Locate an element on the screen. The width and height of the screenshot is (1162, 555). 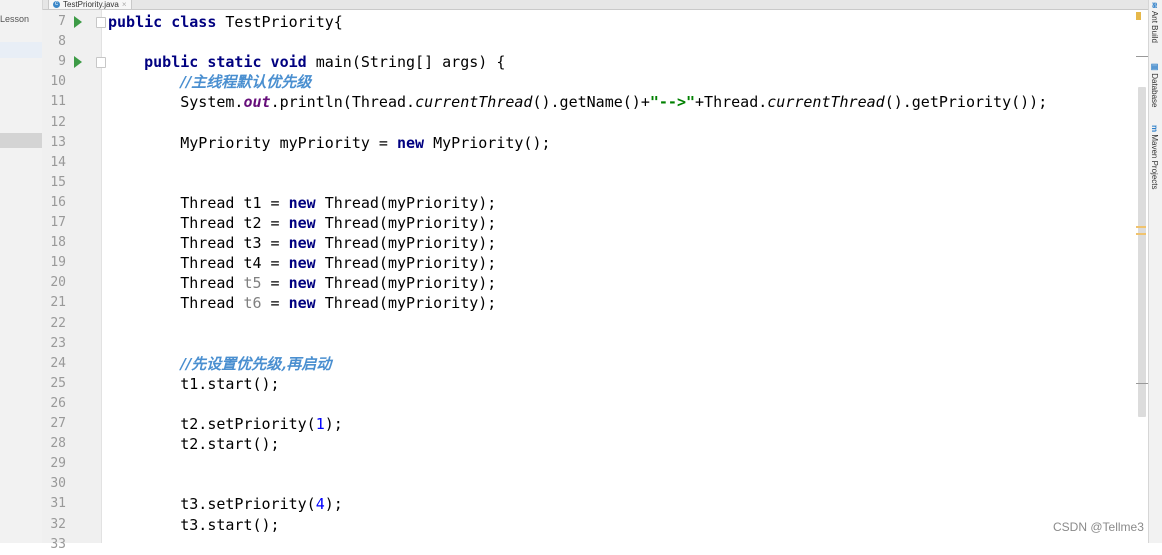
code-text: Thread t5 = new Thread(myPriority); is located at coordinates (302, 283).